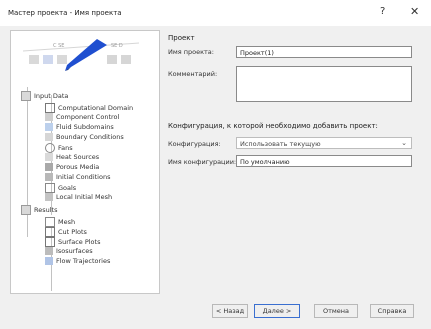 This screenshot has height=329, width=431. What do you see at coordinates (49, 157) in the screenshot?
I see `heat-icon` at bounding box center [49, 157].